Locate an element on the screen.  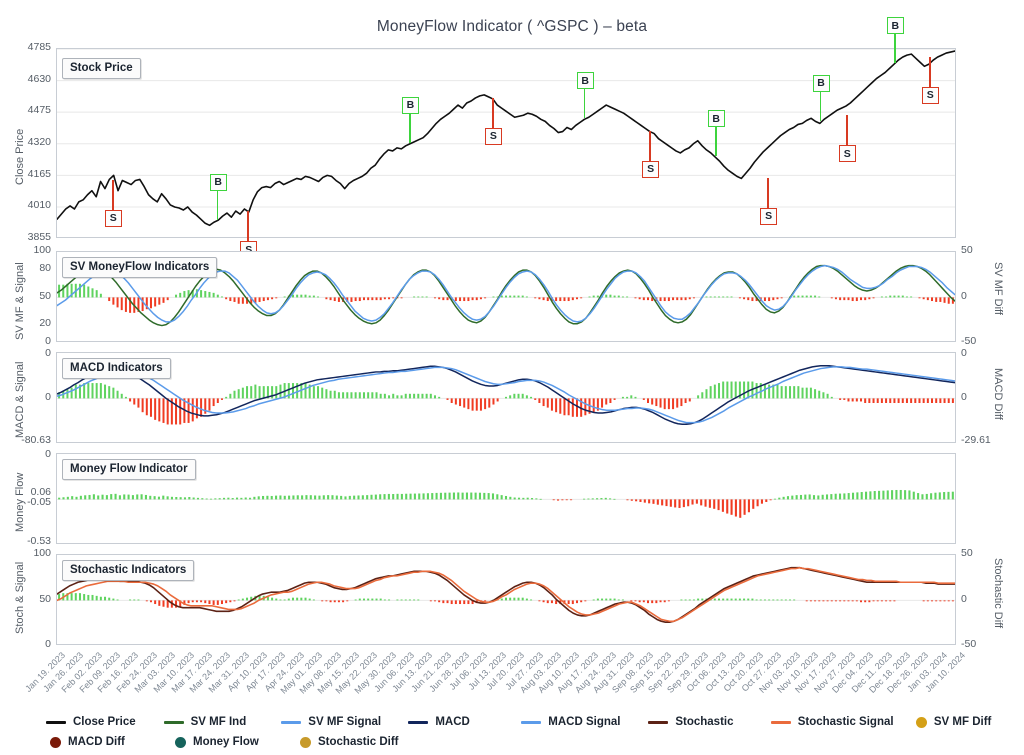
legend-item: Stochastic Diff is located at coordinates (371, 742).